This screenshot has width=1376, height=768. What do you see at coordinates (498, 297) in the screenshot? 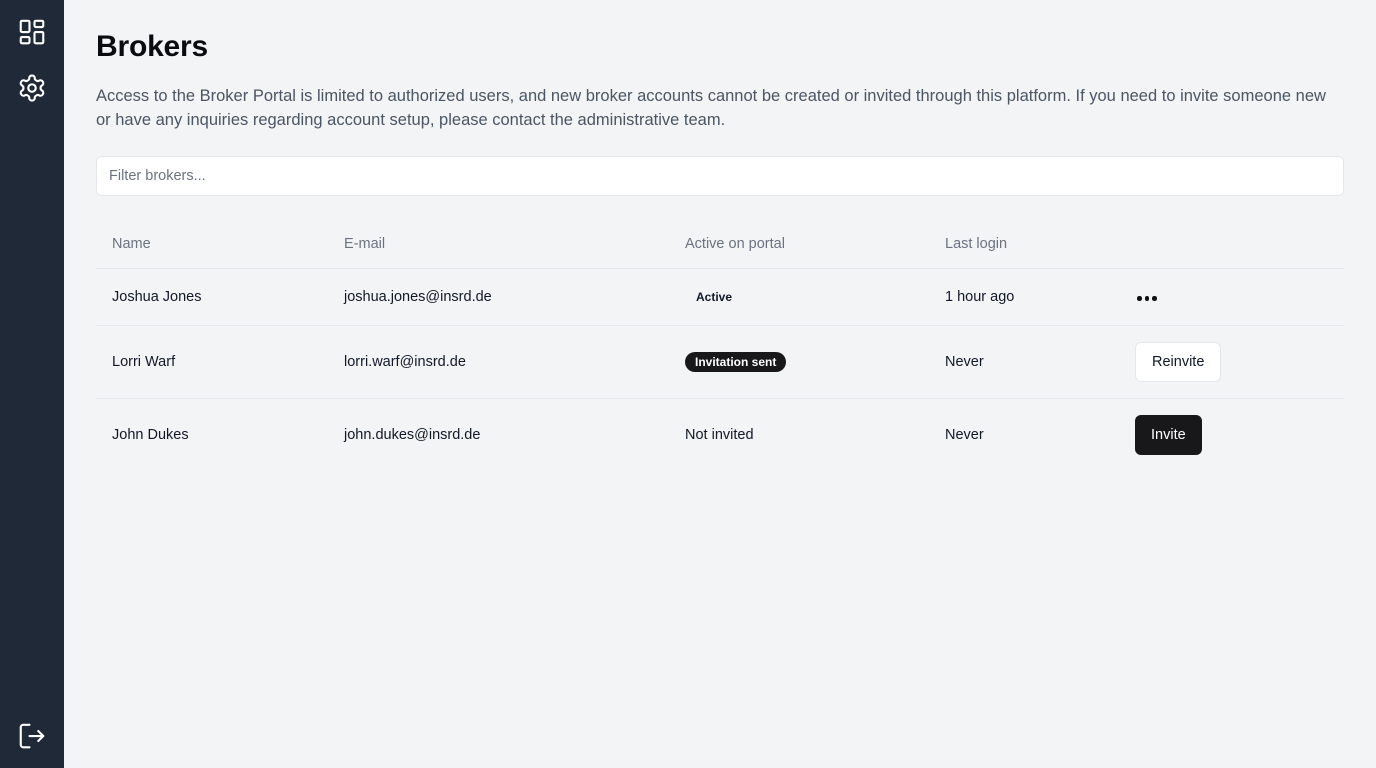
I see `broker-email: joshua.jones@insrd.de` at bounding box center [498, 297].